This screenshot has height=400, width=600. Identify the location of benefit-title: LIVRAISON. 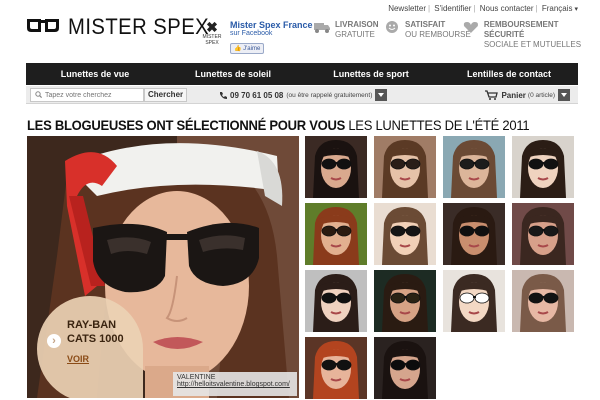
(357, 24).